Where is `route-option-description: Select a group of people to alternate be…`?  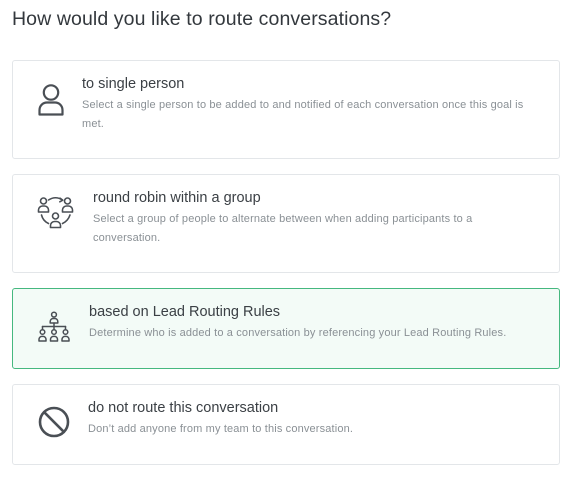
route-option-description: Select a group of people to alternate be… is located at coordinates (283, 228).